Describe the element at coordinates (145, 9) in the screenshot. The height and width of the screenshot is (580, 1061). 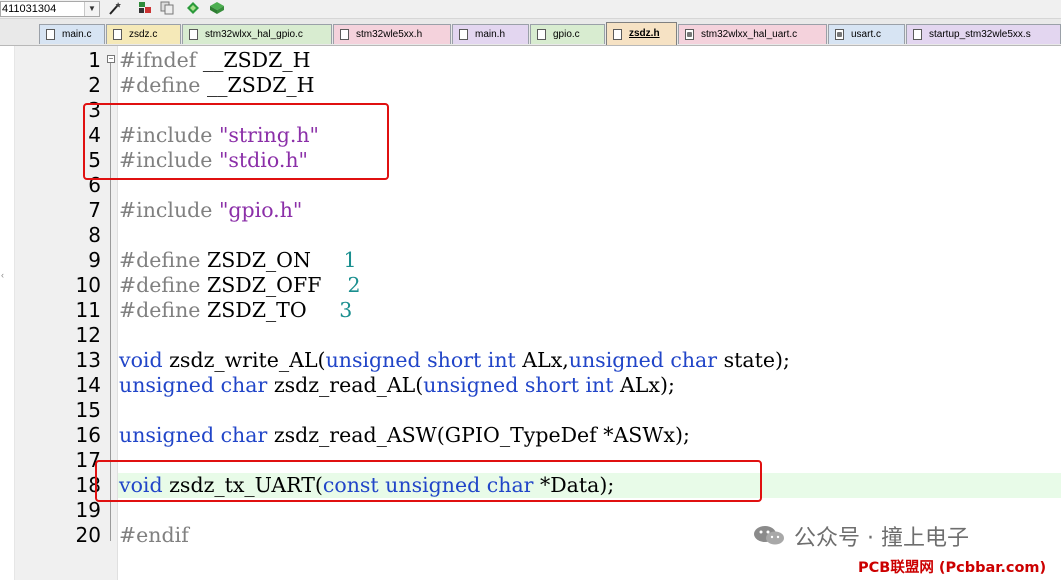
I see `build-icon` at that location.